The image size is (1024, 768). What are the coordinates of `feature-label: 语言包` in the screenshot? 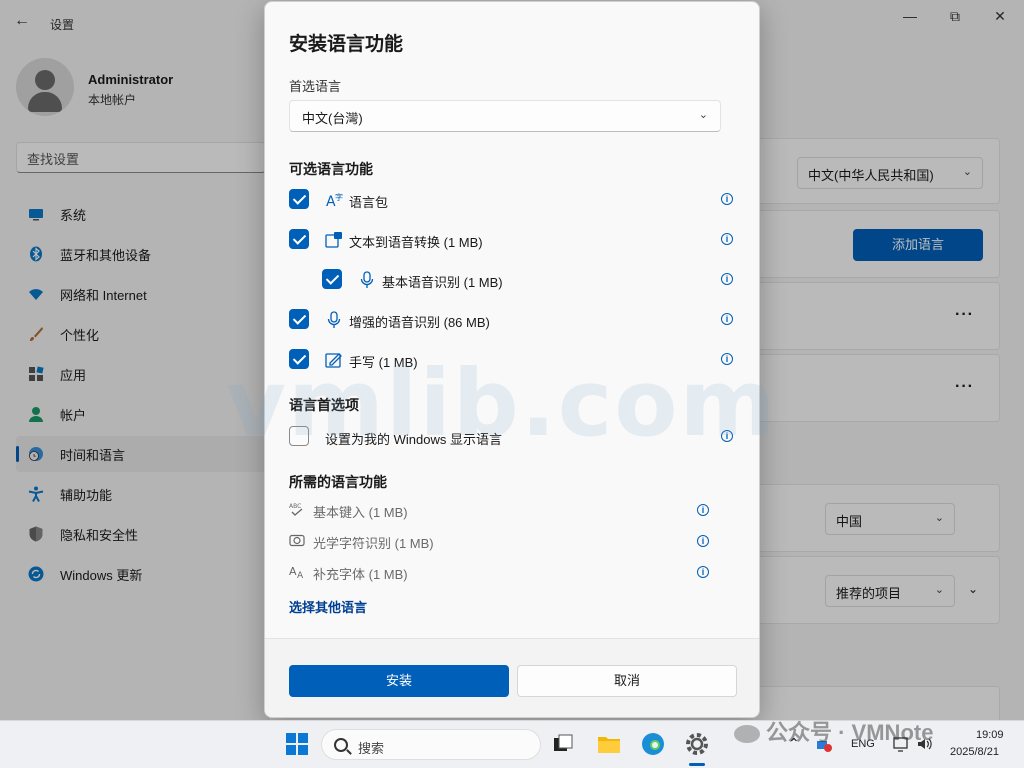 It's located at (369, 202).